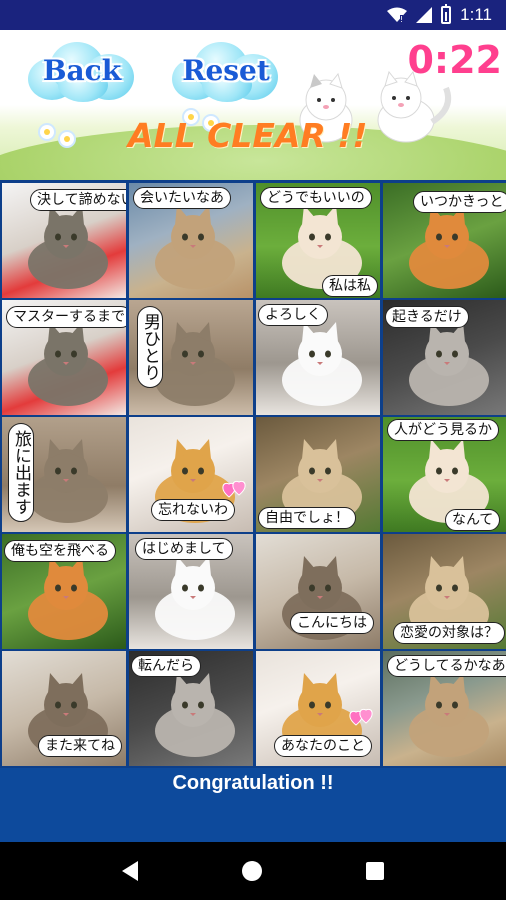 The width and height of the screenshot is (506, 900). I want to click on speech-bubble: はじめまして, so click(184, 549).